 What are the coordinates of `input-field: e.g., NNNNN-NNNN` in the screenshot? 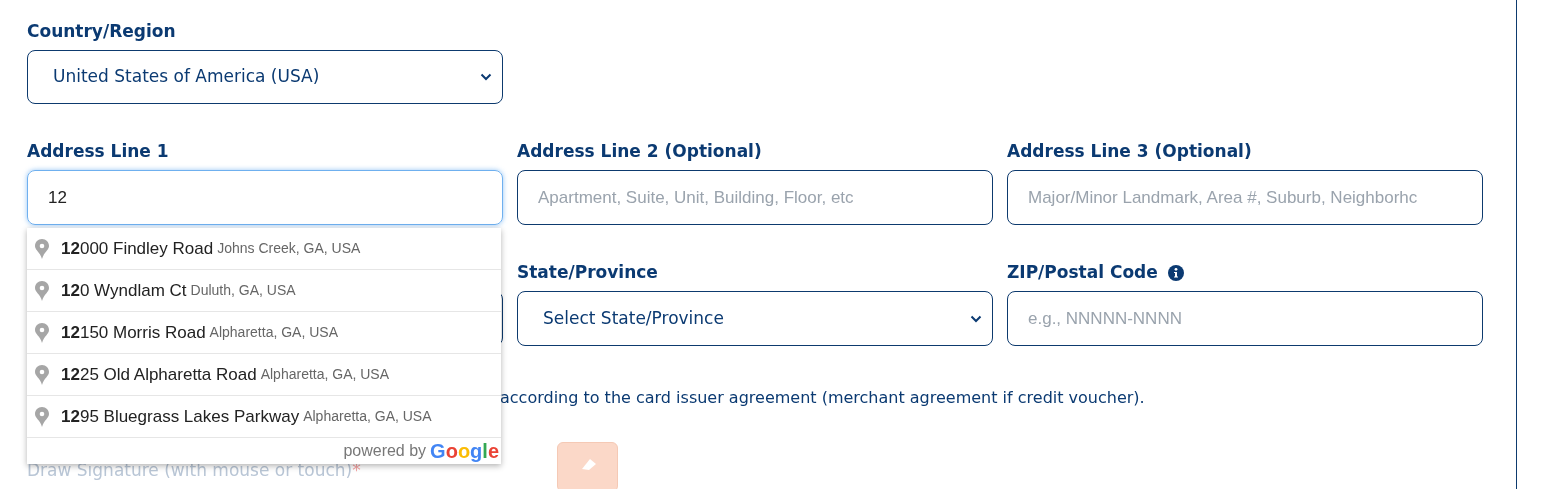 It's located at (1245, 318).